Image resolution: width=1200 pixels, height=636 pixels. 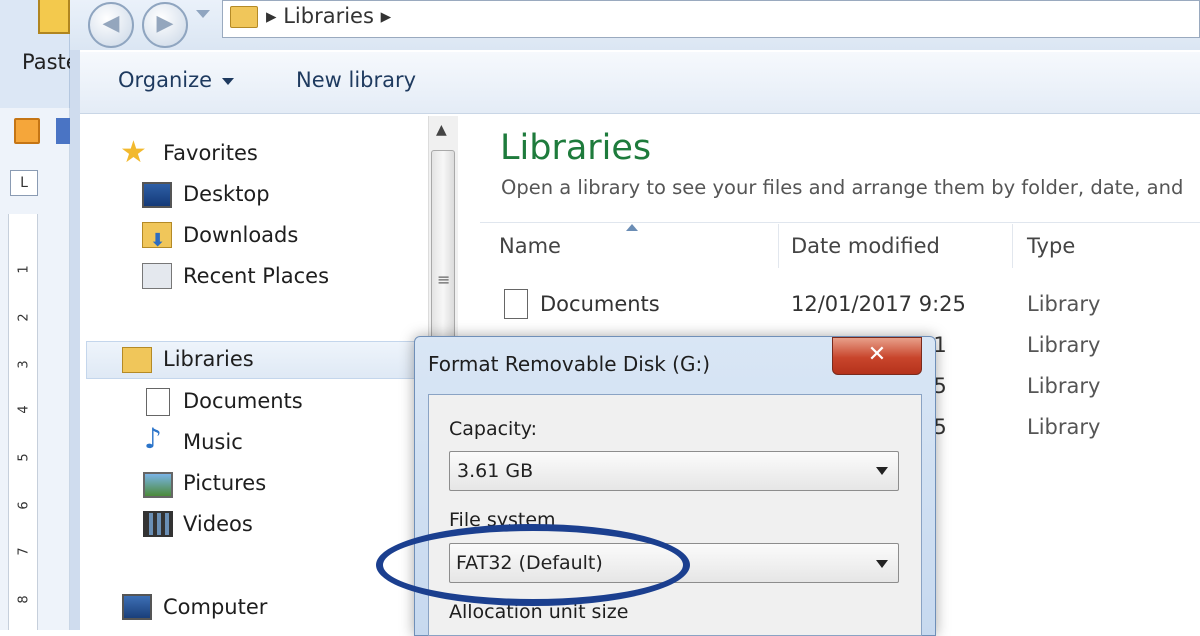 What do you see at coordinates (157, 276) in the screenshot?
I see `recent-places-icon` at bounding box center [157, 276].